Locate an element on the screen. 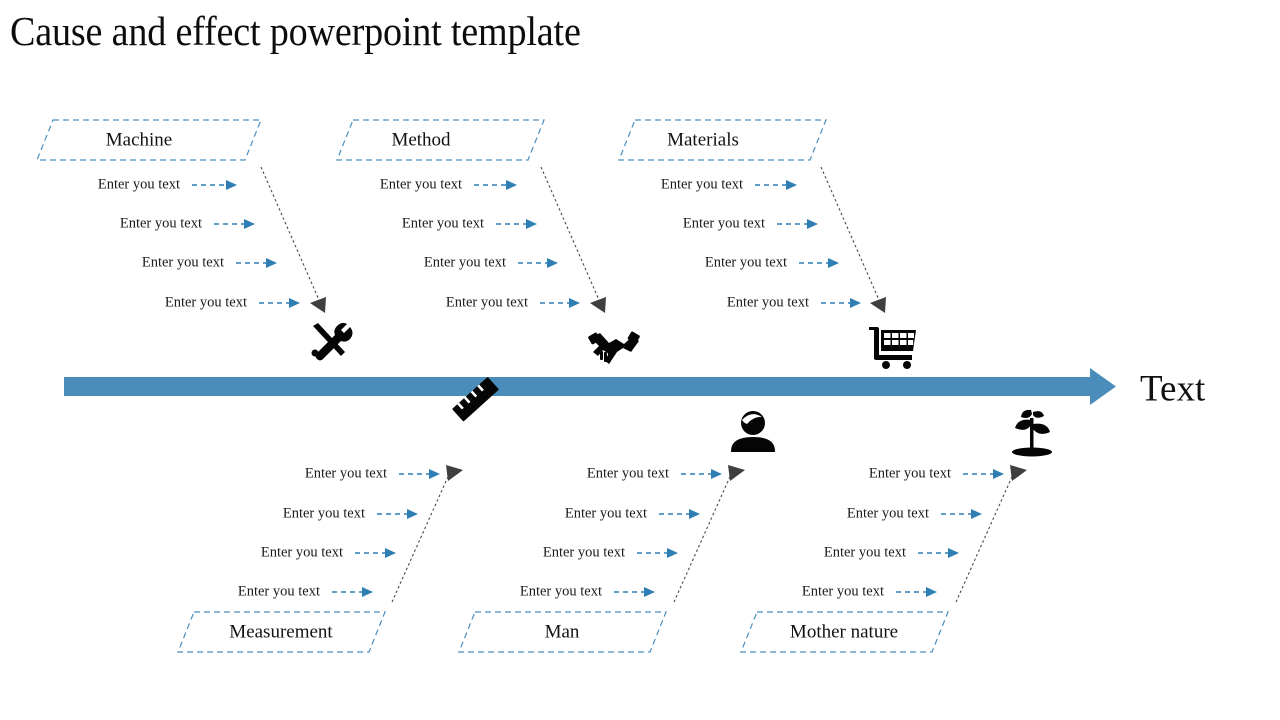  category-measurement-label: Measurement is located at coordinates (281, 631).